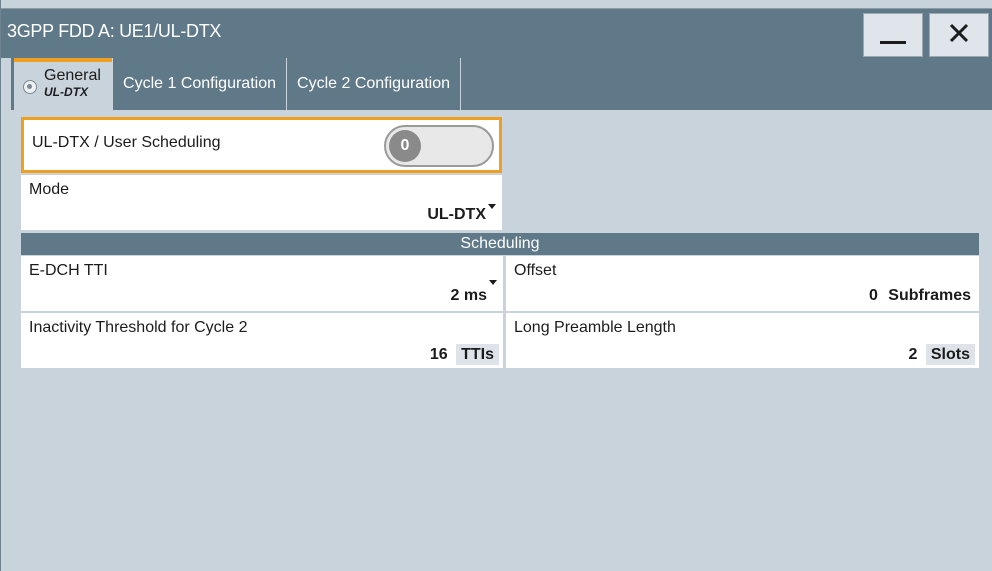 This screenshot has height=571, width=992. I want to click on inactivity-threshold-field: Inactivity Threshold for Cycle 2 16 TTIs, so click(262, 340).